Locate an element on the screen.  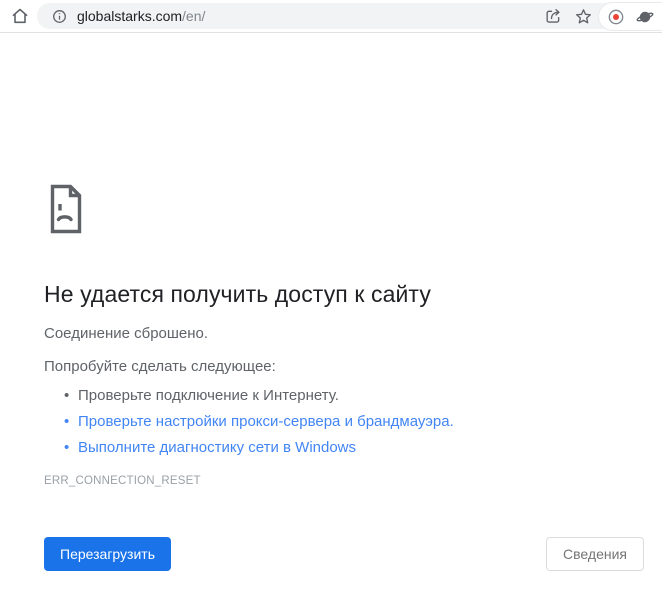
sad-document-icon is located at coordinates (66, 209).